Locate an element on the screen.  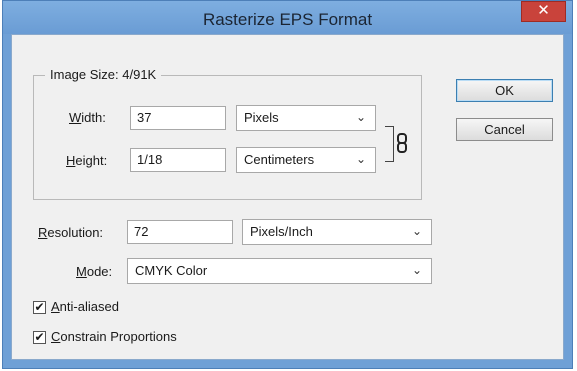
title-bar: Rasterize EPS Format ✕ is located at coordinates (287, 17).